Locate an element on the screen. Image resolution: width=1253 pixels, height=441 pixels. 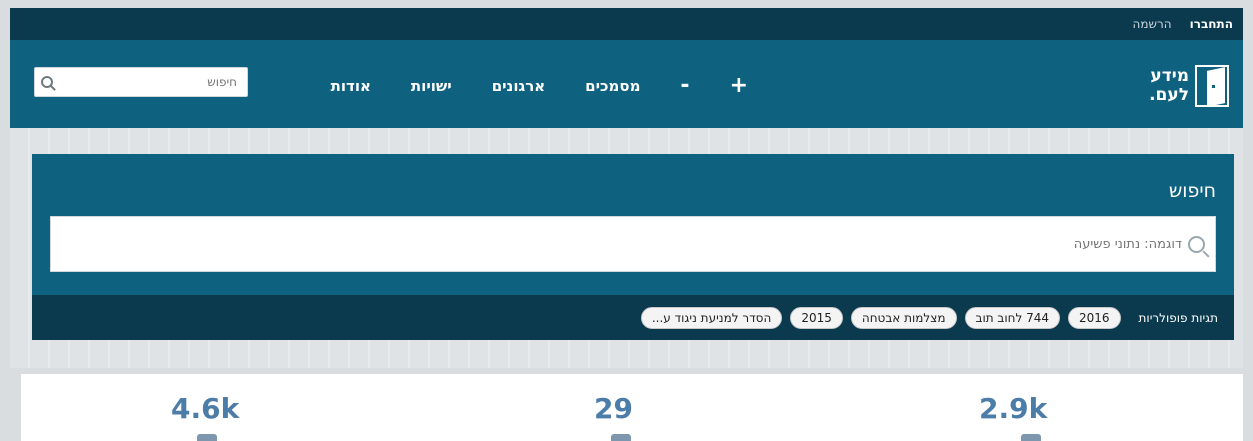
stats-section: 2.9k 29 4.6k is located at coordinates (632, 407).